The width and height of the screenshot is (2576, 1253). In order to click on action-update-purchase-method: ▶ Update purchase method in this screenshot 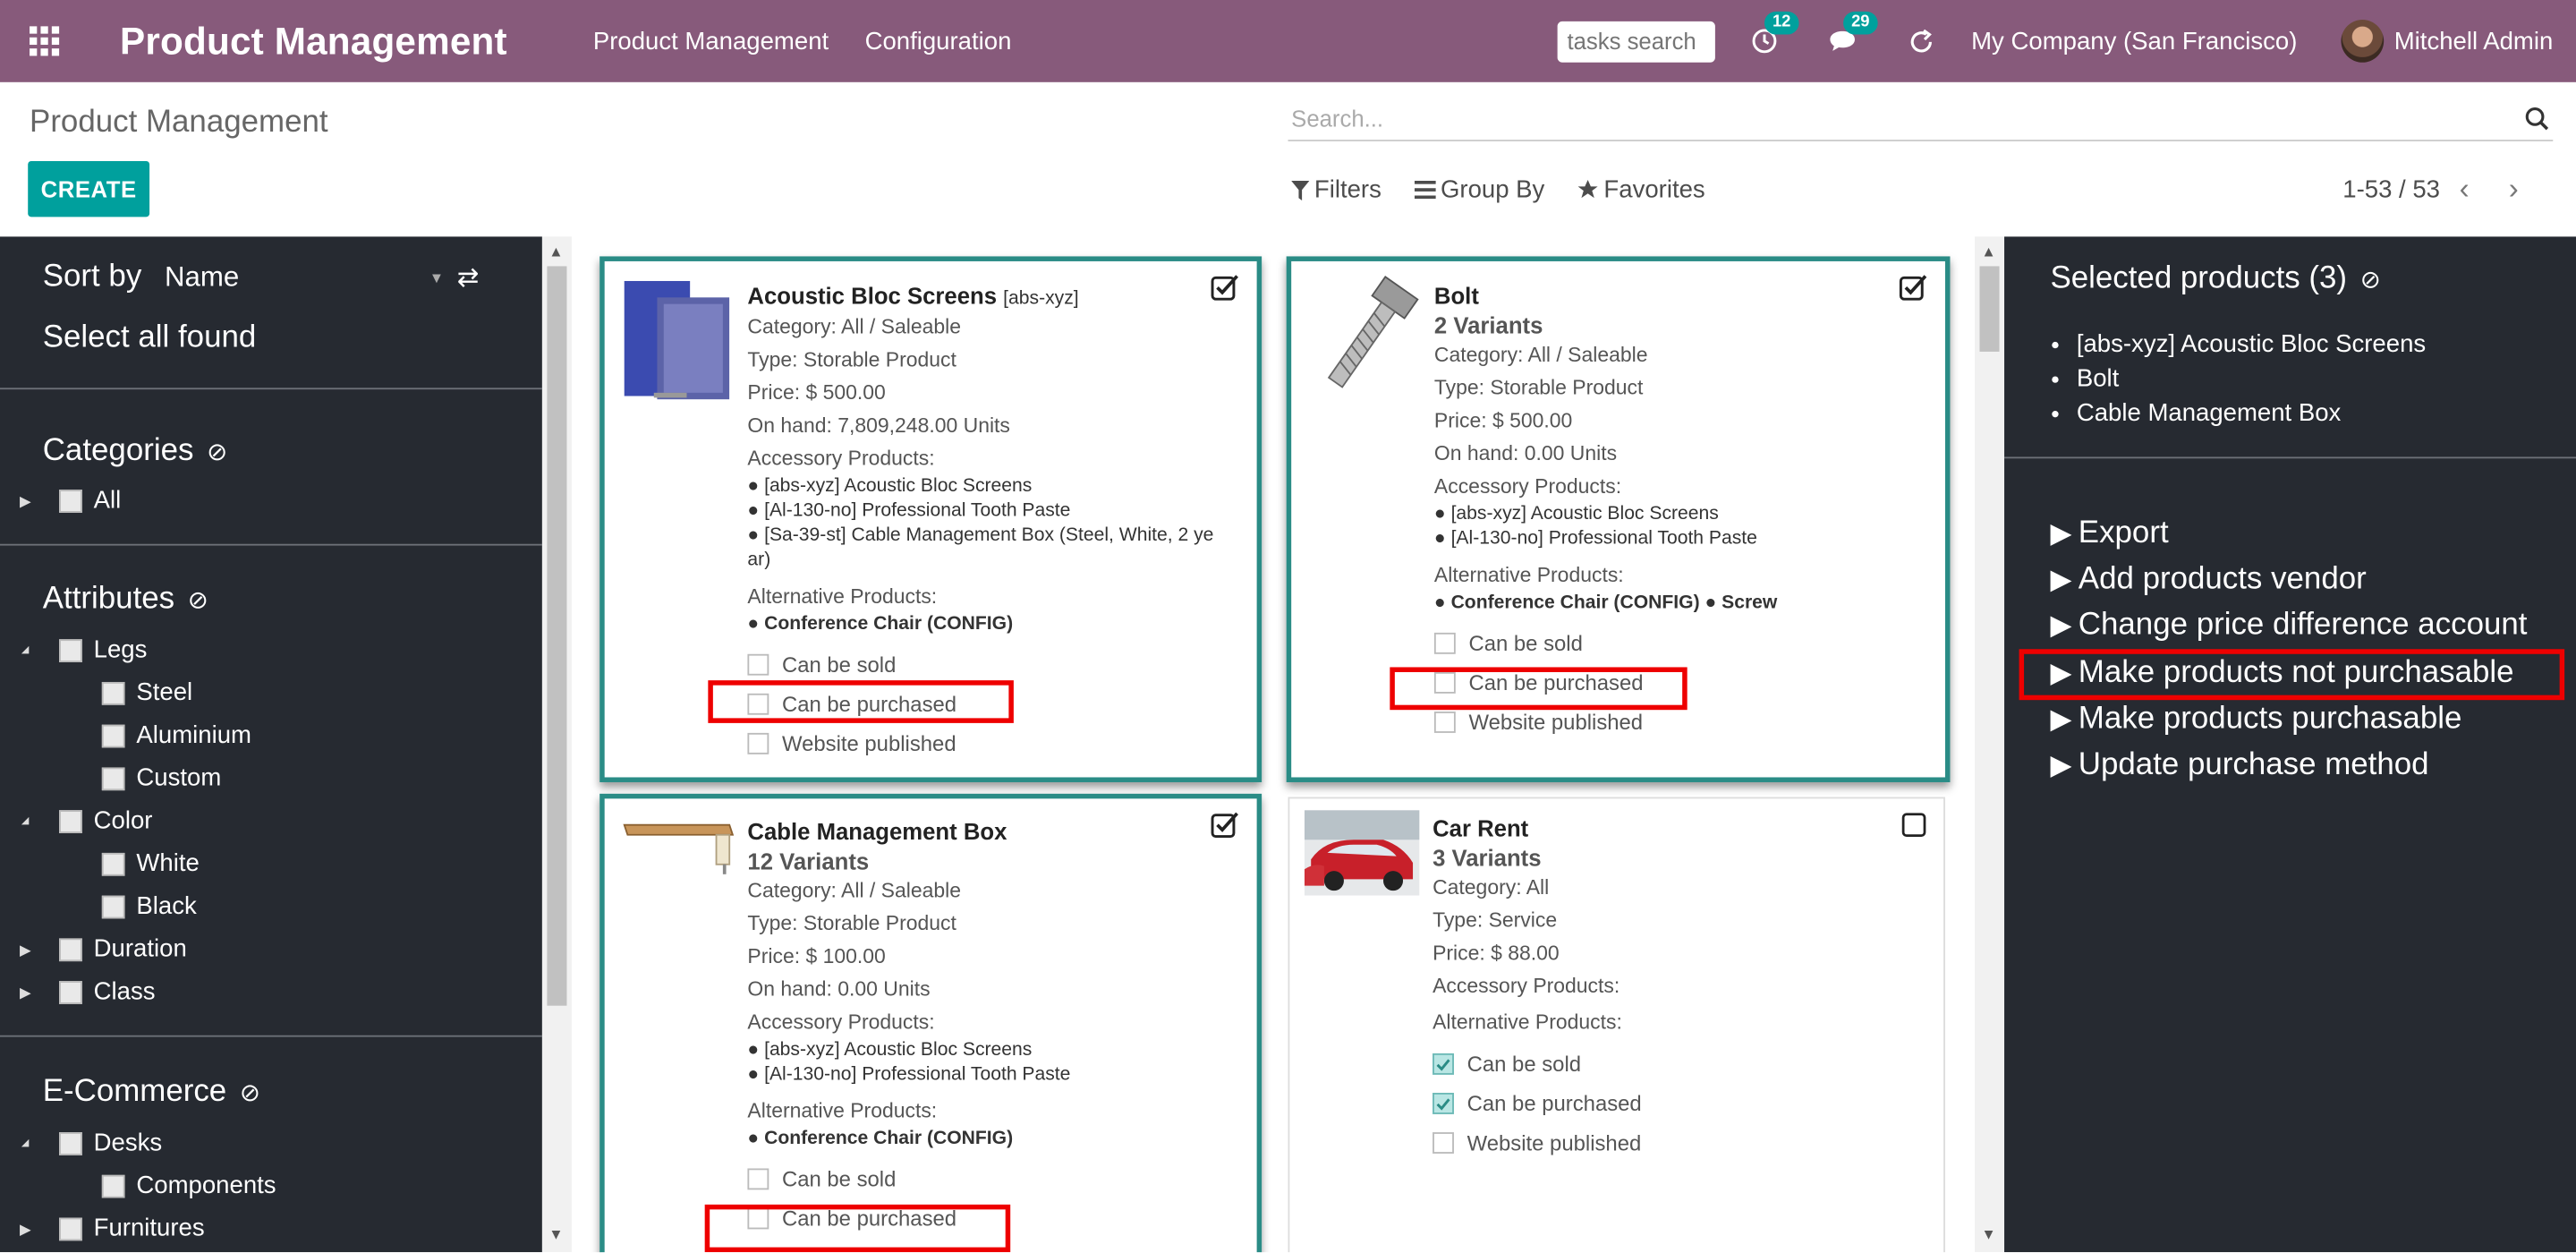, I will do `click(2239, 765)`.